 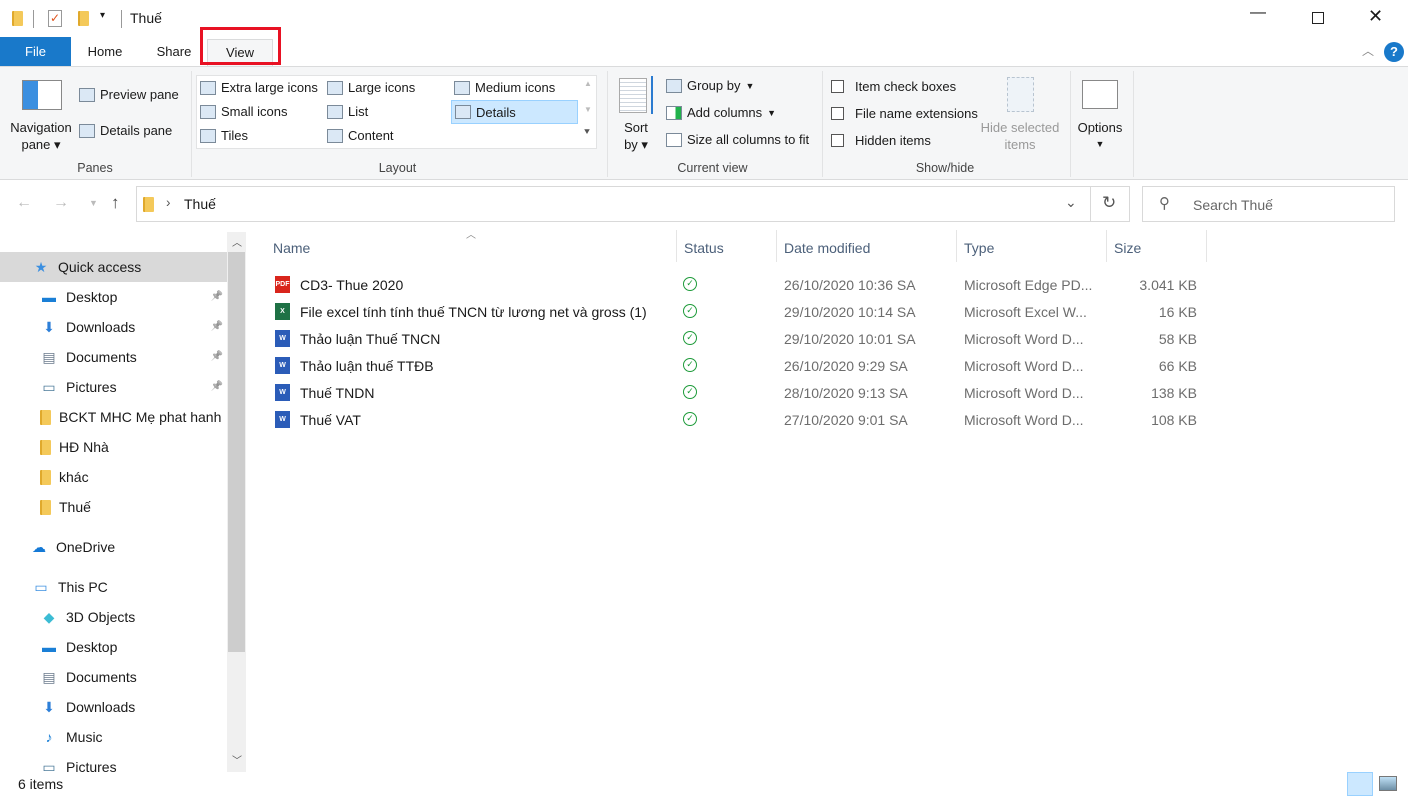 I want to click on preview-pane-button: Preview pane, so click(x=129, y=94).